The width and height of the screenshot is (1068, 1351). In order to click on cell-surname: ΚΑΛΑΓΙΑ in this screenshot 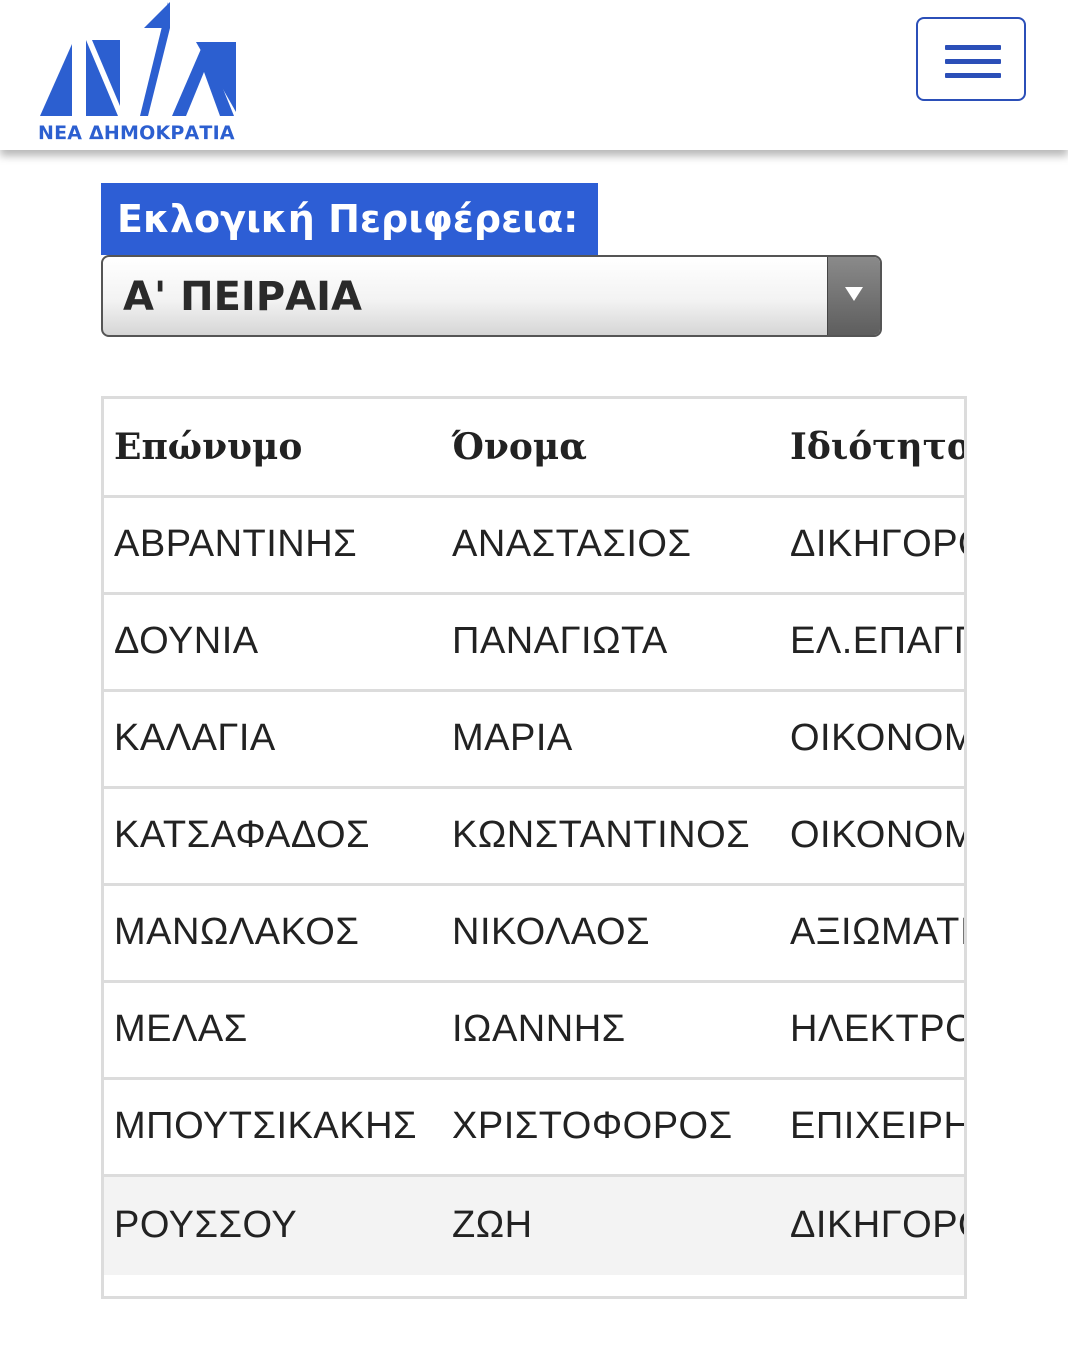, I will do `click(273, 739)`.